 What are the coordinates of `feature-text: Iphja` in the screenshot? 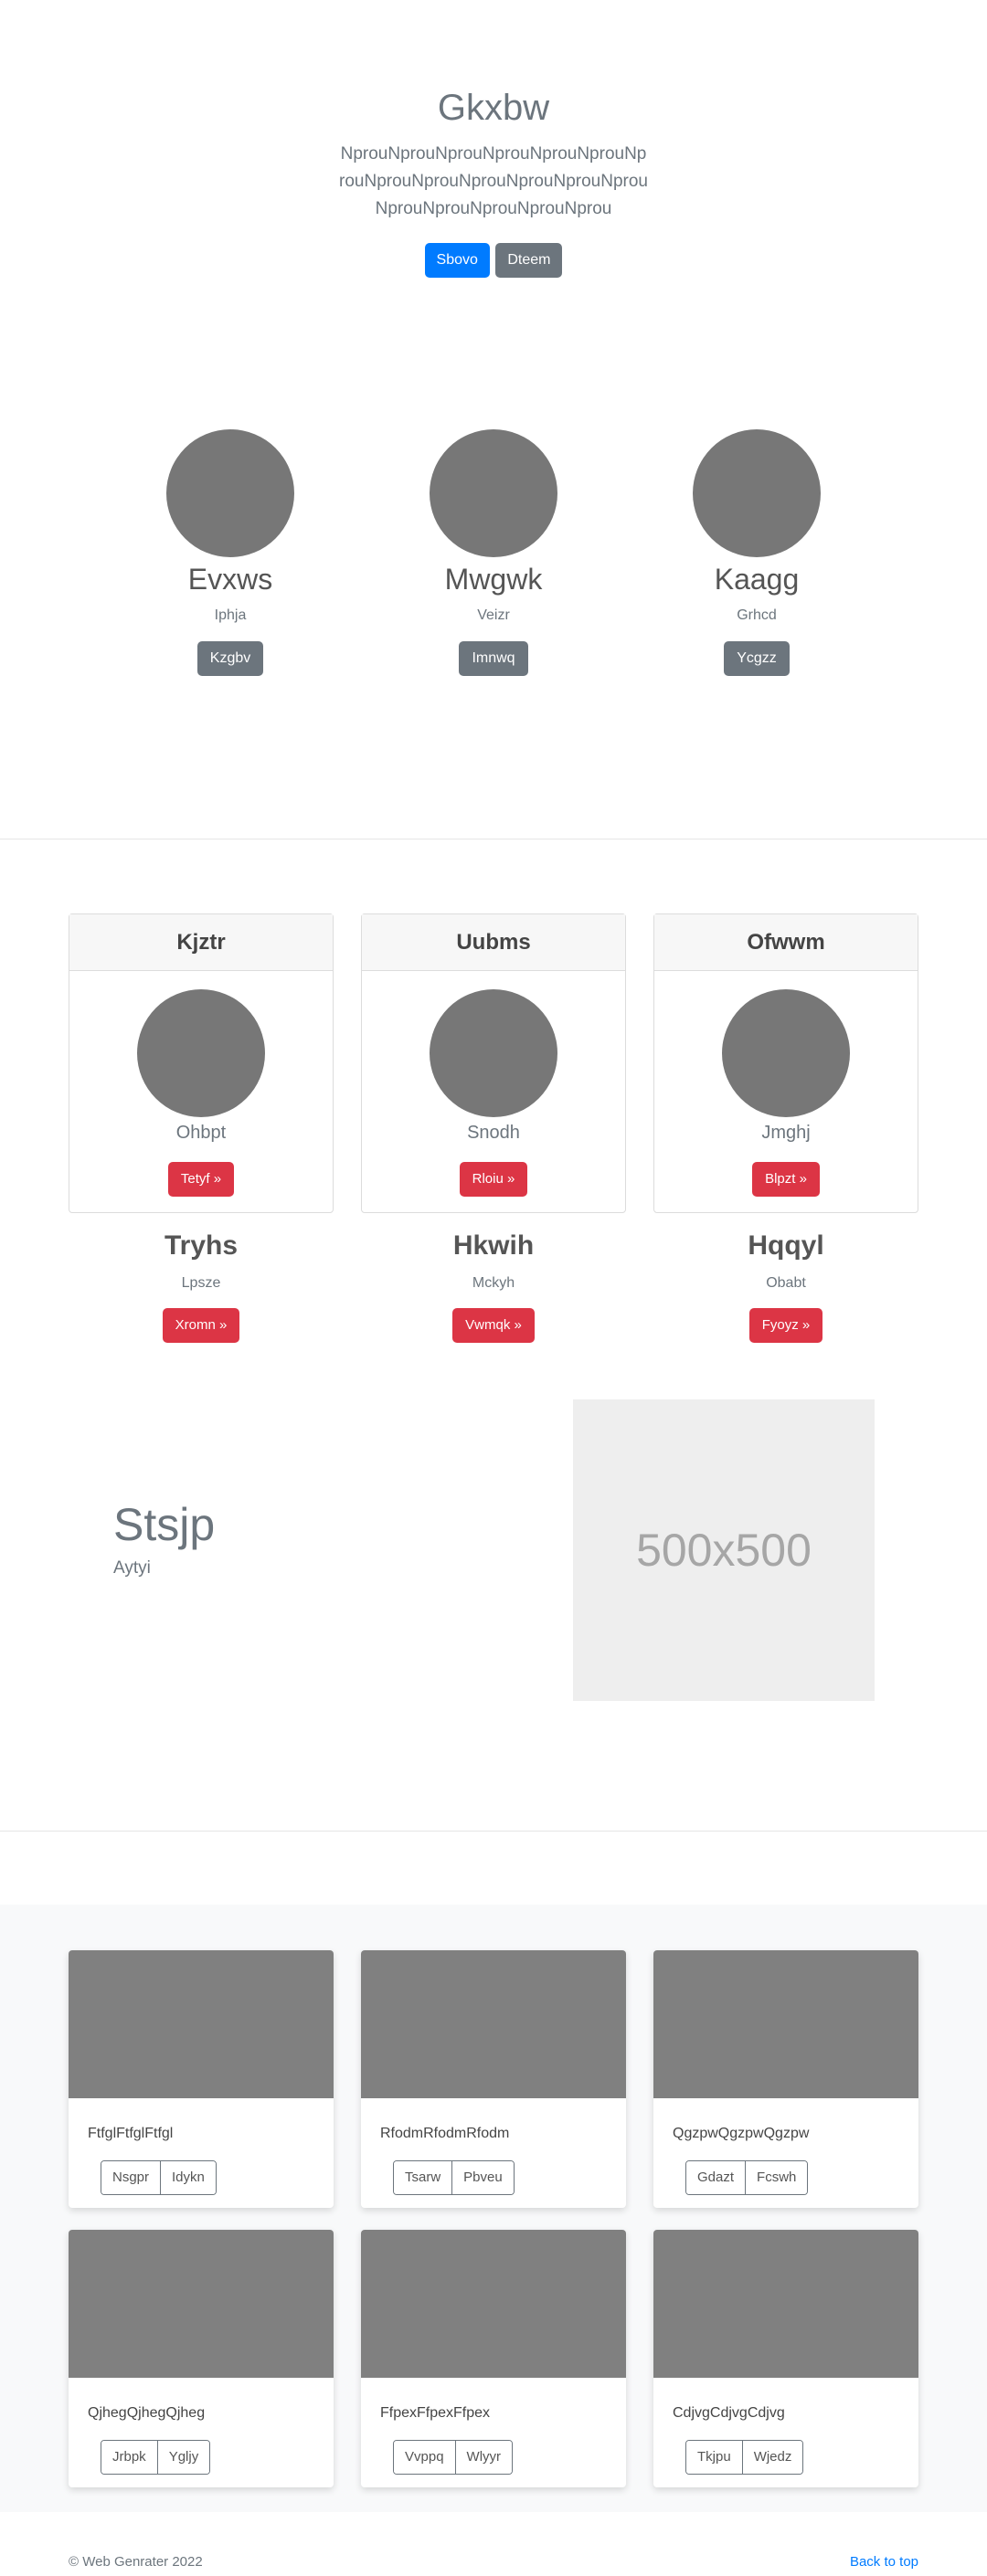 It's located at (230, 615).